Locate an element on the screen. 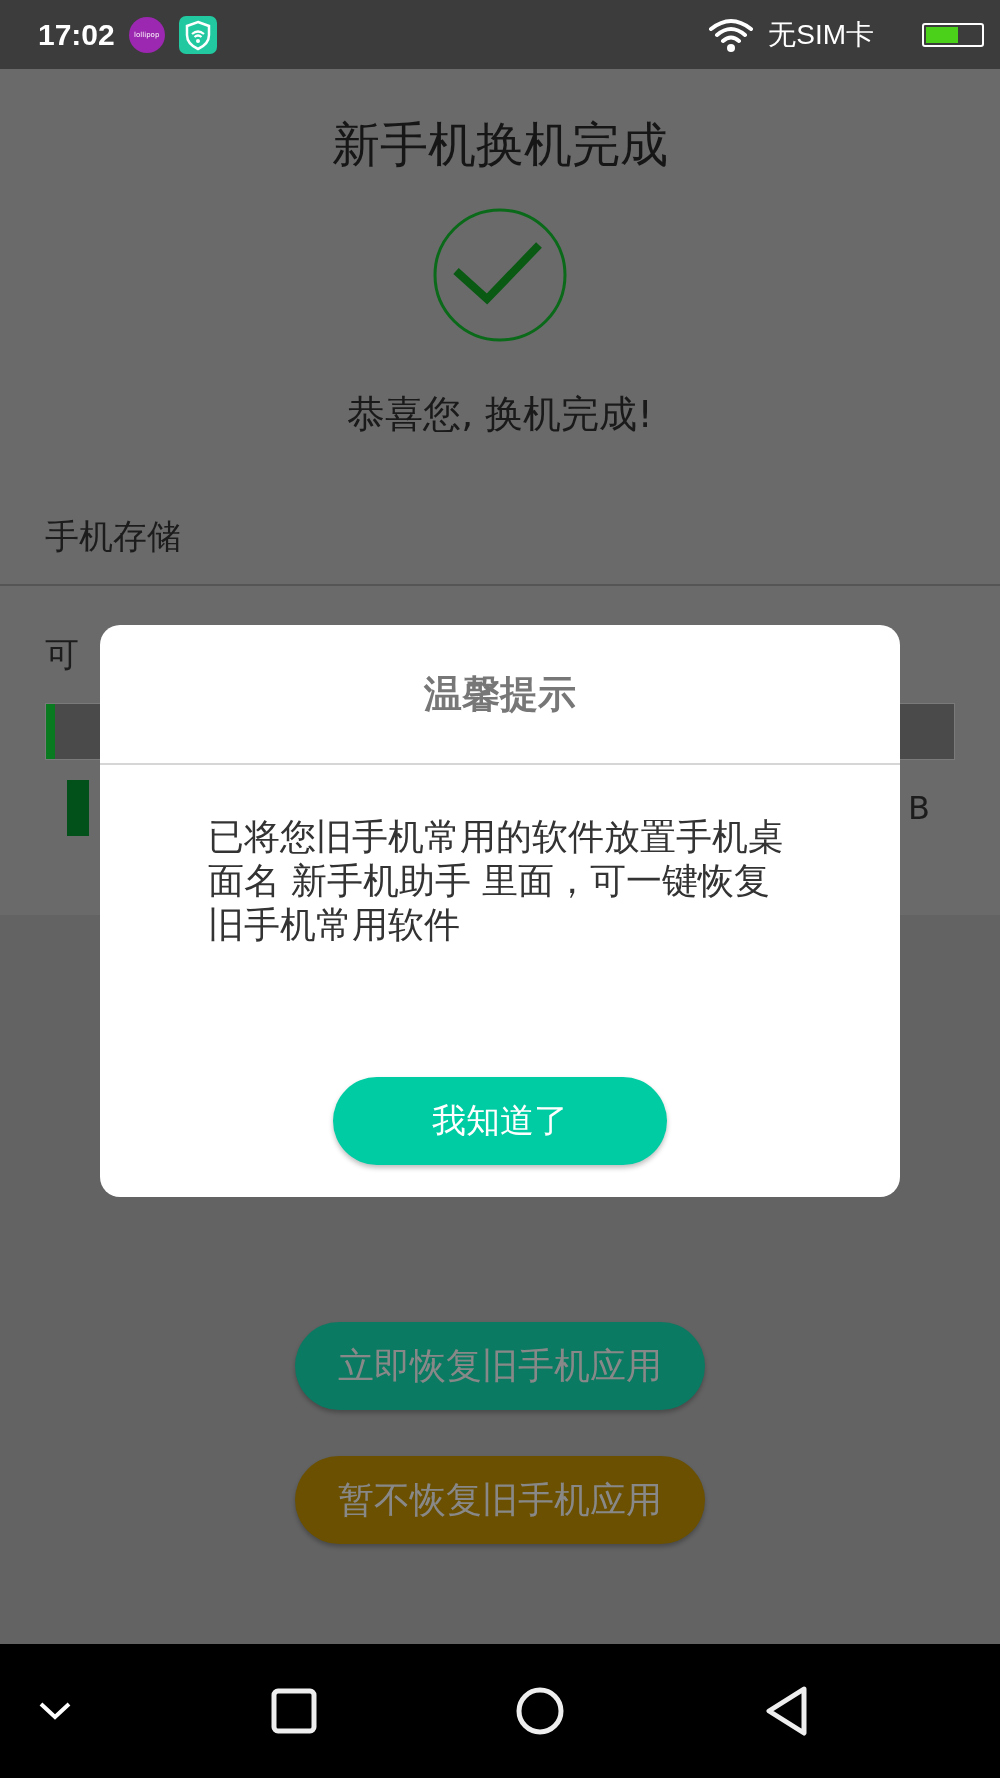 The height and width of the screenshot is (1778, 1000). available-label: 可 is located at coordinates (62, 654).